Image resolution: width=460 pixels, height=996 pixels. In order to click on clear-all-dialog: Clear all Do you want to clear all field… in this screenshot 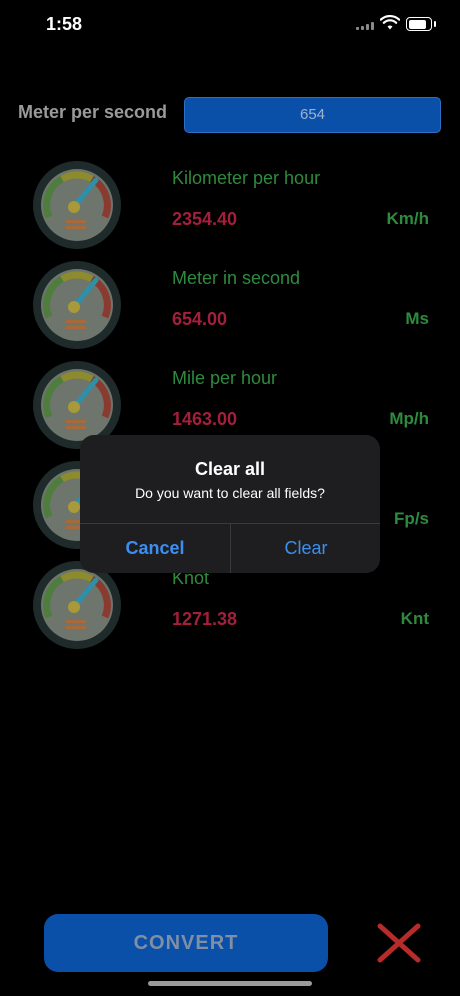, I will do `click(230, 504)`.